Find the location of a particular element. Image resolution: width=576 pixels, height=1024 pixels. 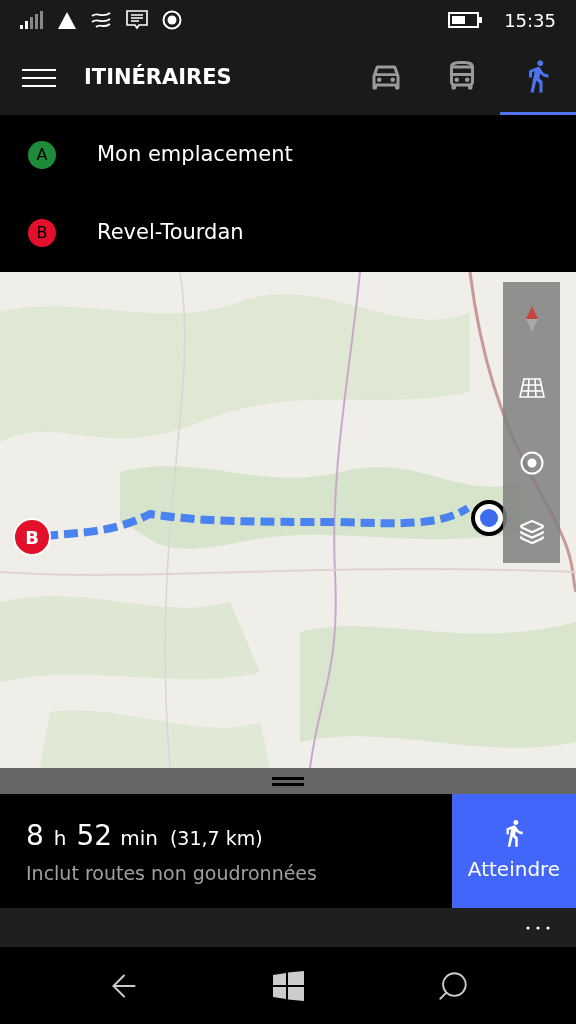

duration-minutes-unit: min is located at coordinates (139, 838).